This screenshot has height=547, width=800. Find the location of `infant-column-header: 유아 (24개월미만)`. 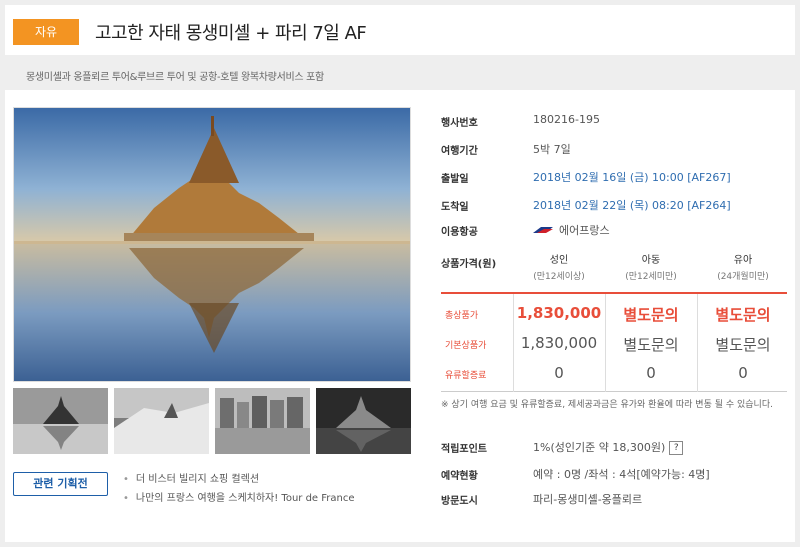

infant-column-header: 유아 (24개월미만) is located at coordinates (743, 266).